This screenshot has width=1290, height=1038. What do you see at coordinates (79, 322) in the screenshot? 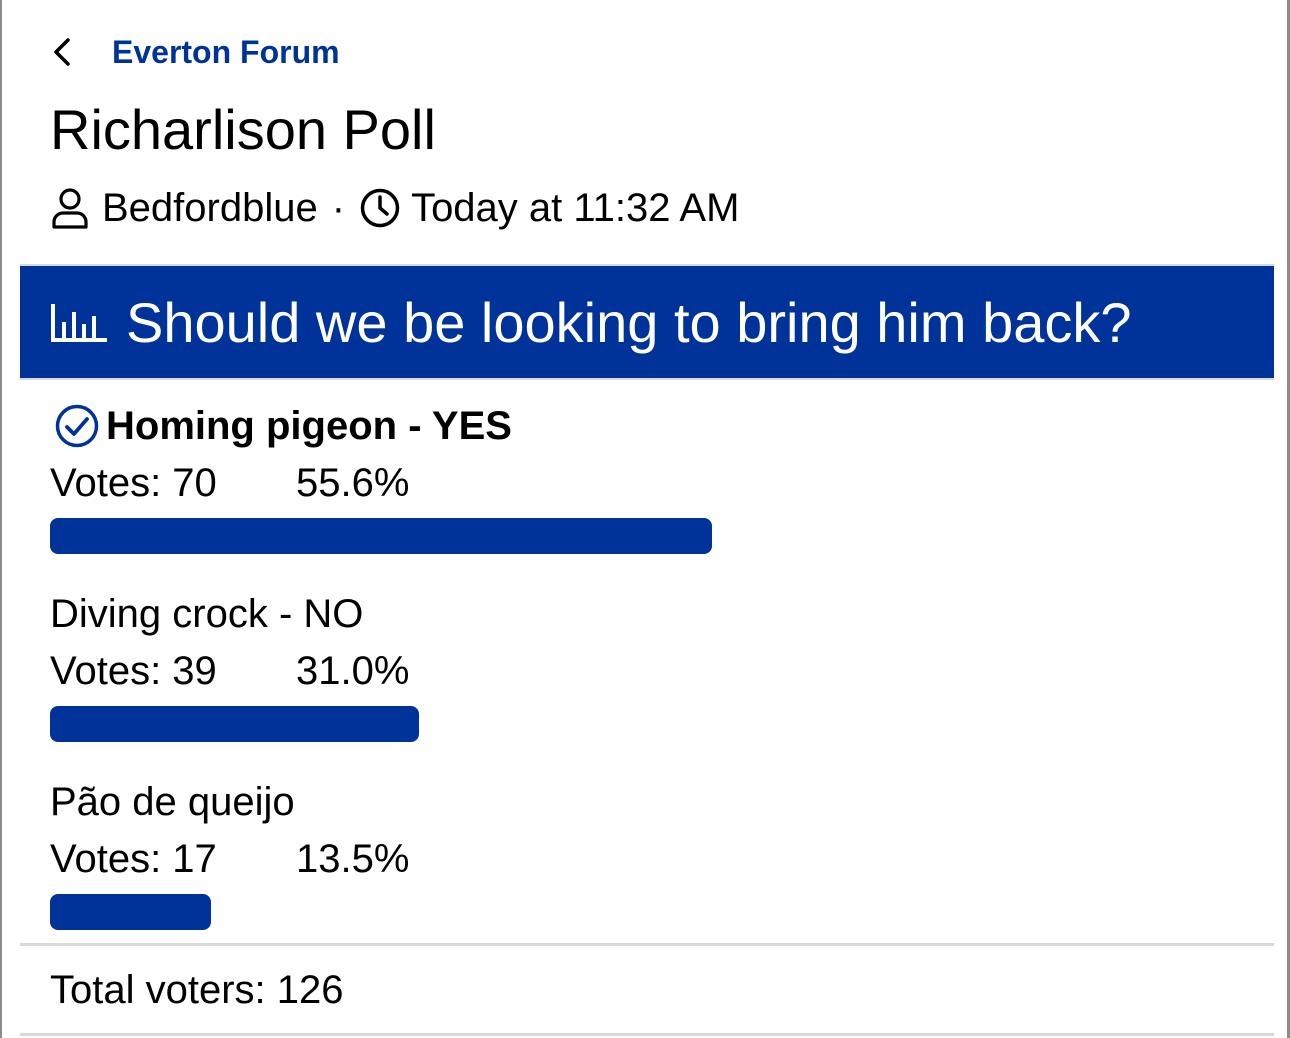
I see `bar-chart-icon` at bounding box center [79, 322].